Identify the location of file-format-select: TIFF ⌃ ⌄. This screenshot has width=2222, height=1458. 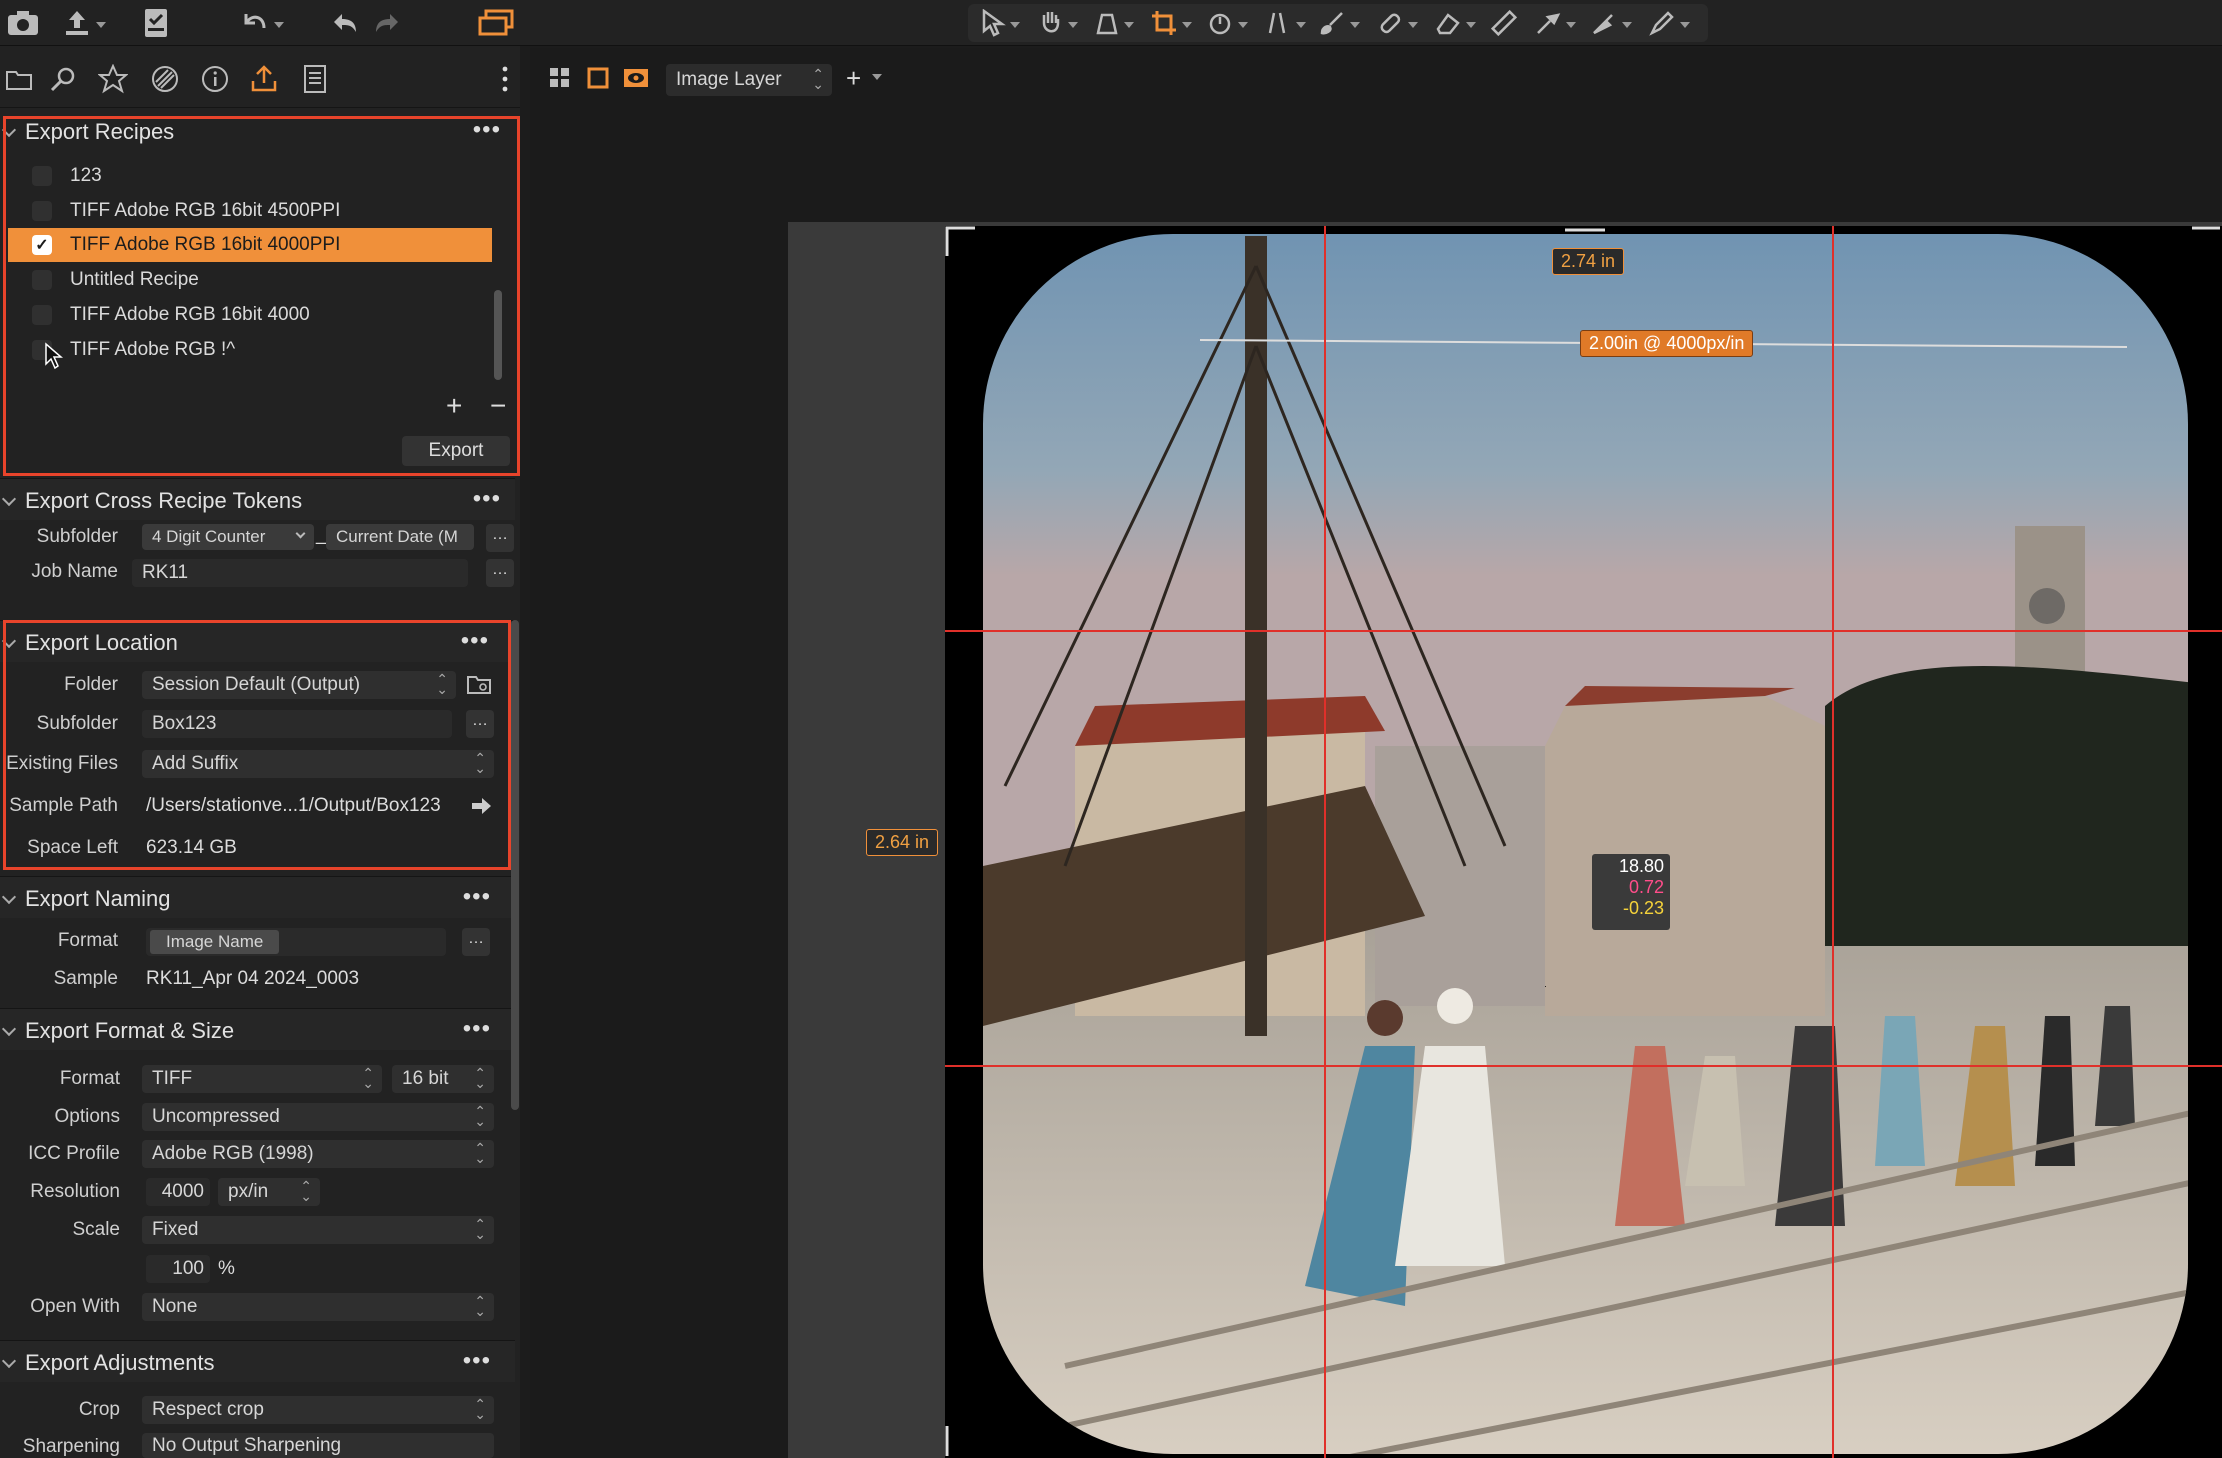
(262, 1079).